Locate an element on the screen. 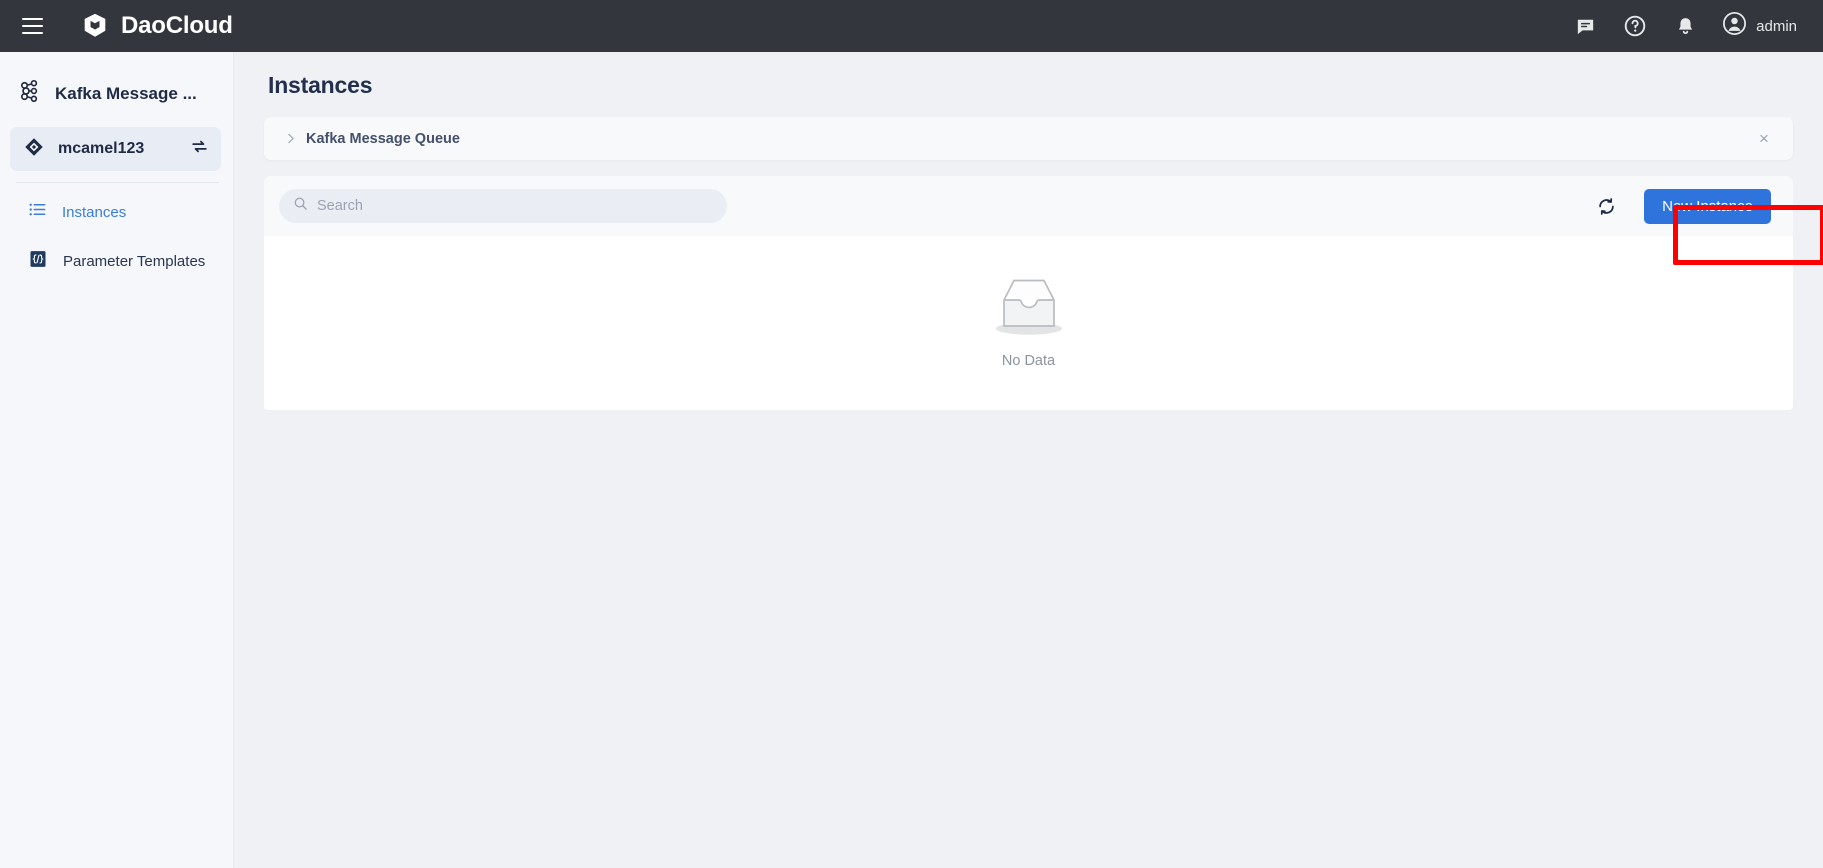  empty-inbox-icon is located at coordinates (1029, 308).